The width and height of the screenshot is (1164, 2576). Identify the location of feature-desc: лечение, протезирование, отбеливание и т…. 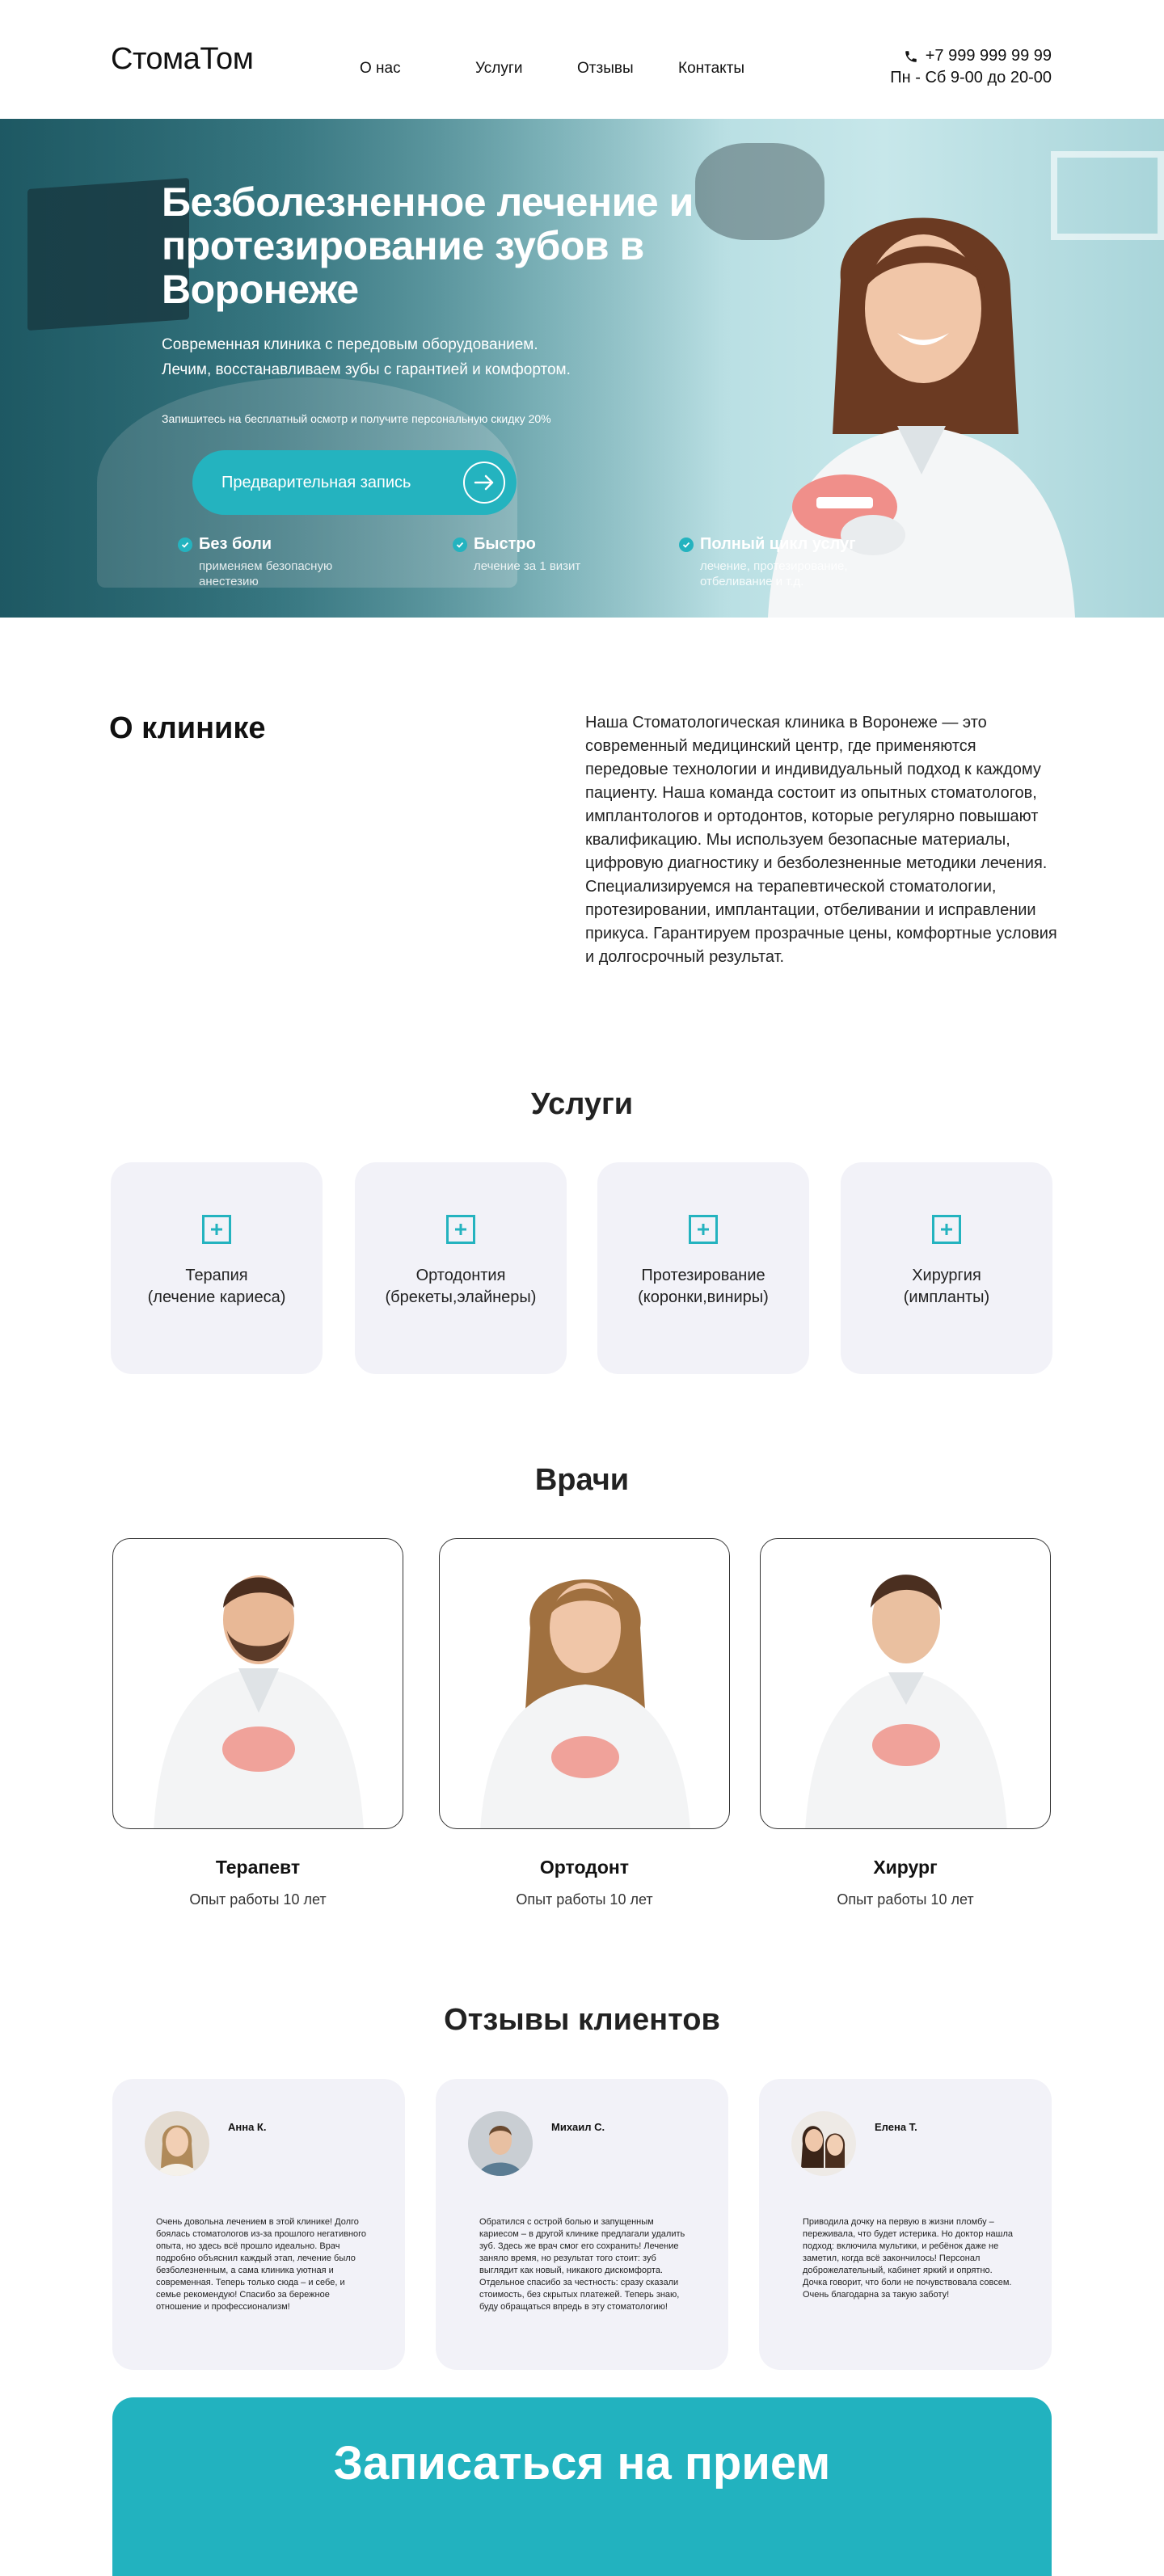
(774, 573).